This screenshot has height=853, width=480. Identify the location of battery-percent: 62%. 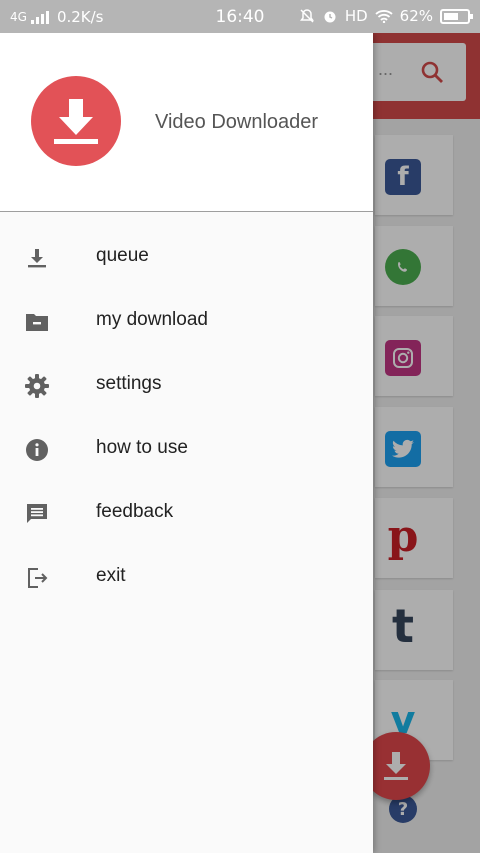
(416, 16).